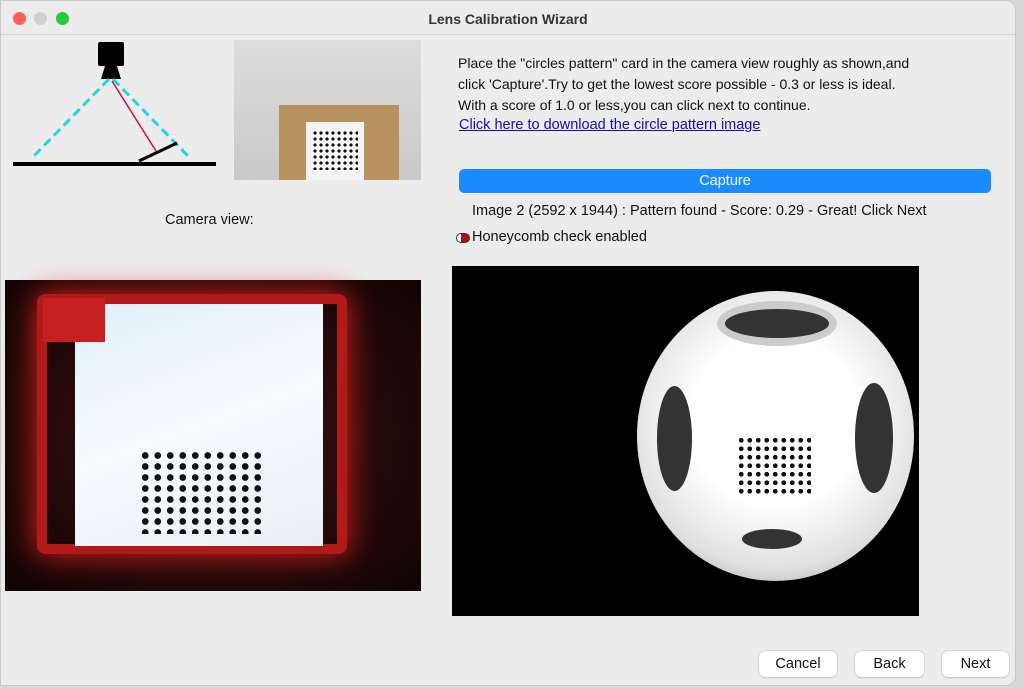 The image size is (1024, 689). I want to click on toggle-icon, so click(463, 237).